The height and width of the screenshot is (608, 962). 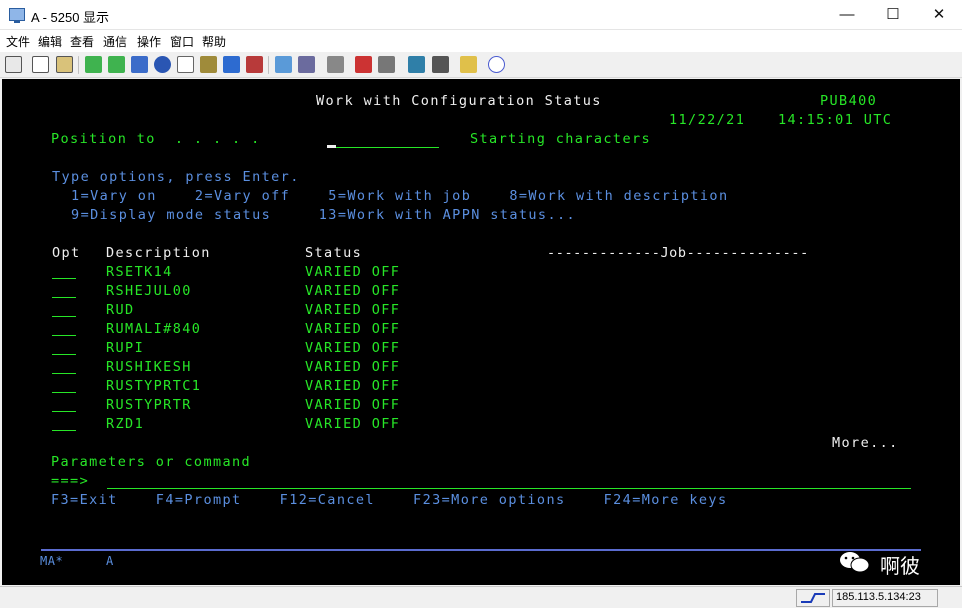 I want to click on maximize-button: ☐, so click(x=893, y=15).